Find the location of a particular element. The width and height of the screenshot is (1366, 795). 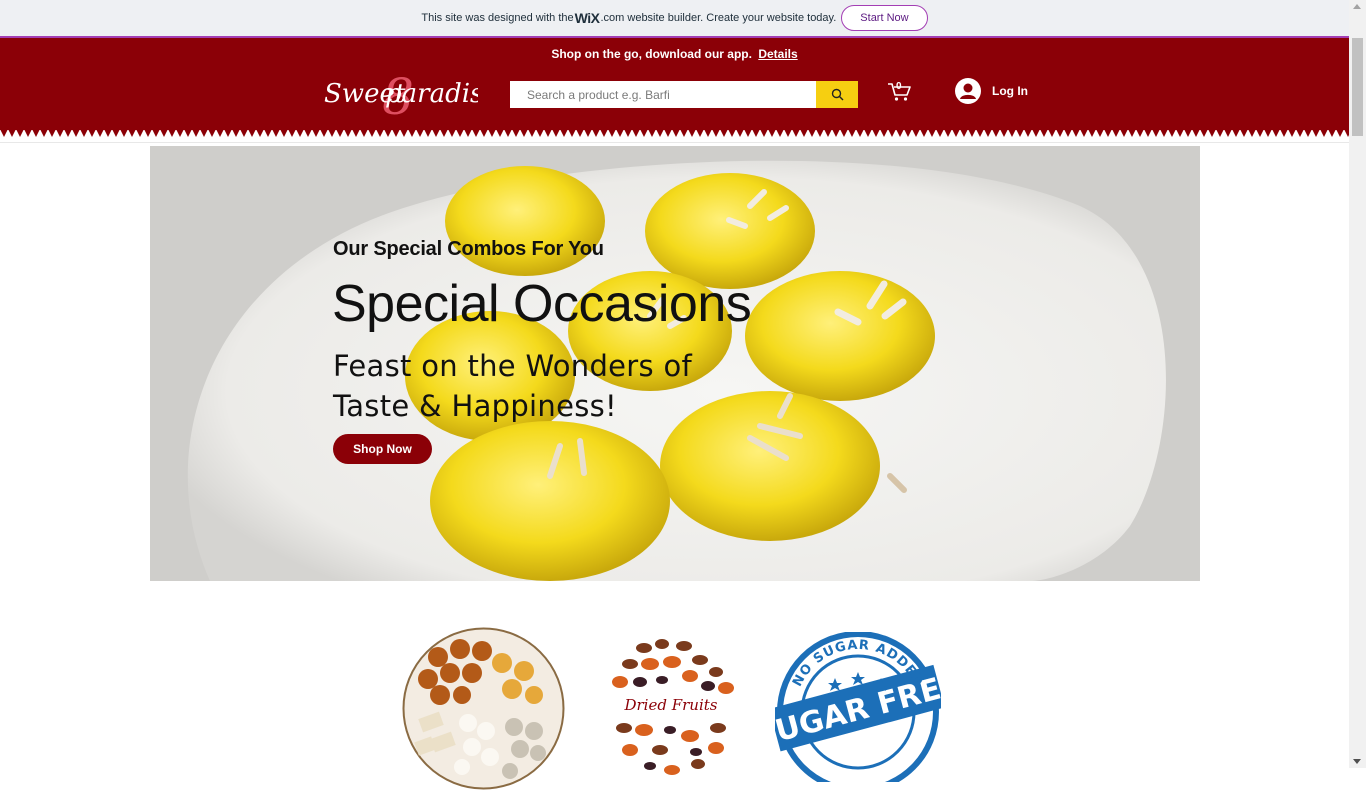

scroll-down-icon is located at coordinates (1357, 761).